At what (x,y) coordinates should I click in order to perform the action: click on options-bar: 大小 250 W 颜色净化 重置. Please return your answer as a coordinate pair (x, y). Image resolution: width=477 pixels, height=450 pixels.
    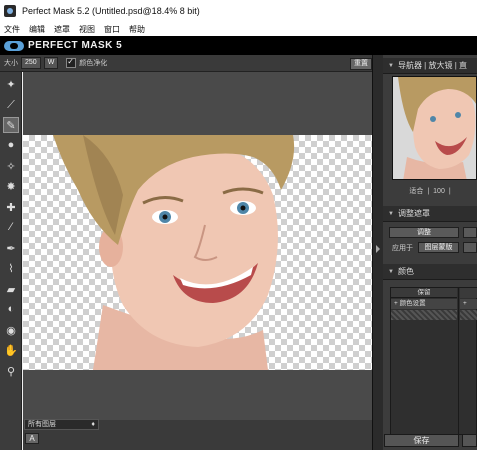
    Looking at the image, I should click on (186, 63).